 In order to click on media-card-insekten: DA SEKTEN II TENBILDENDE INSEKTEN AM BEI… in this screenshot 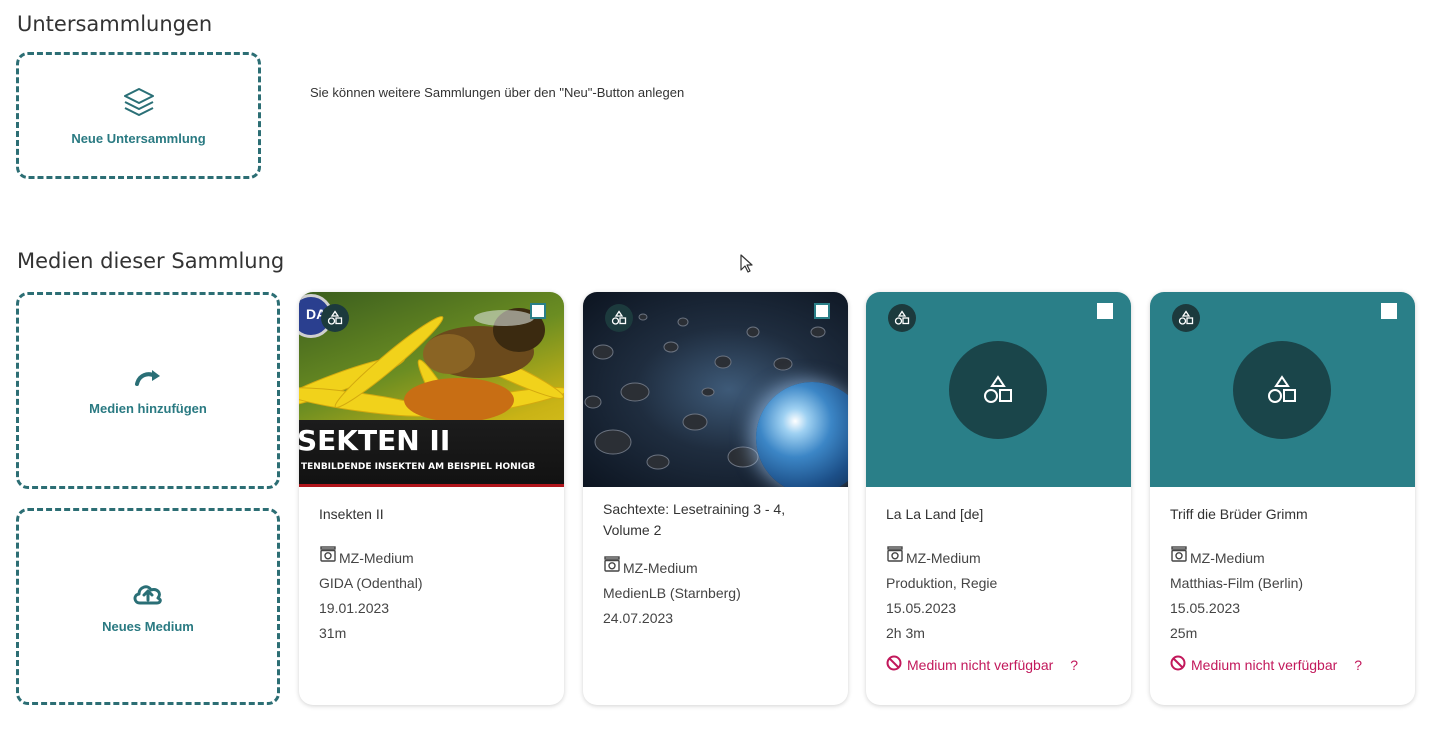, I will do `click(431, 498)`.